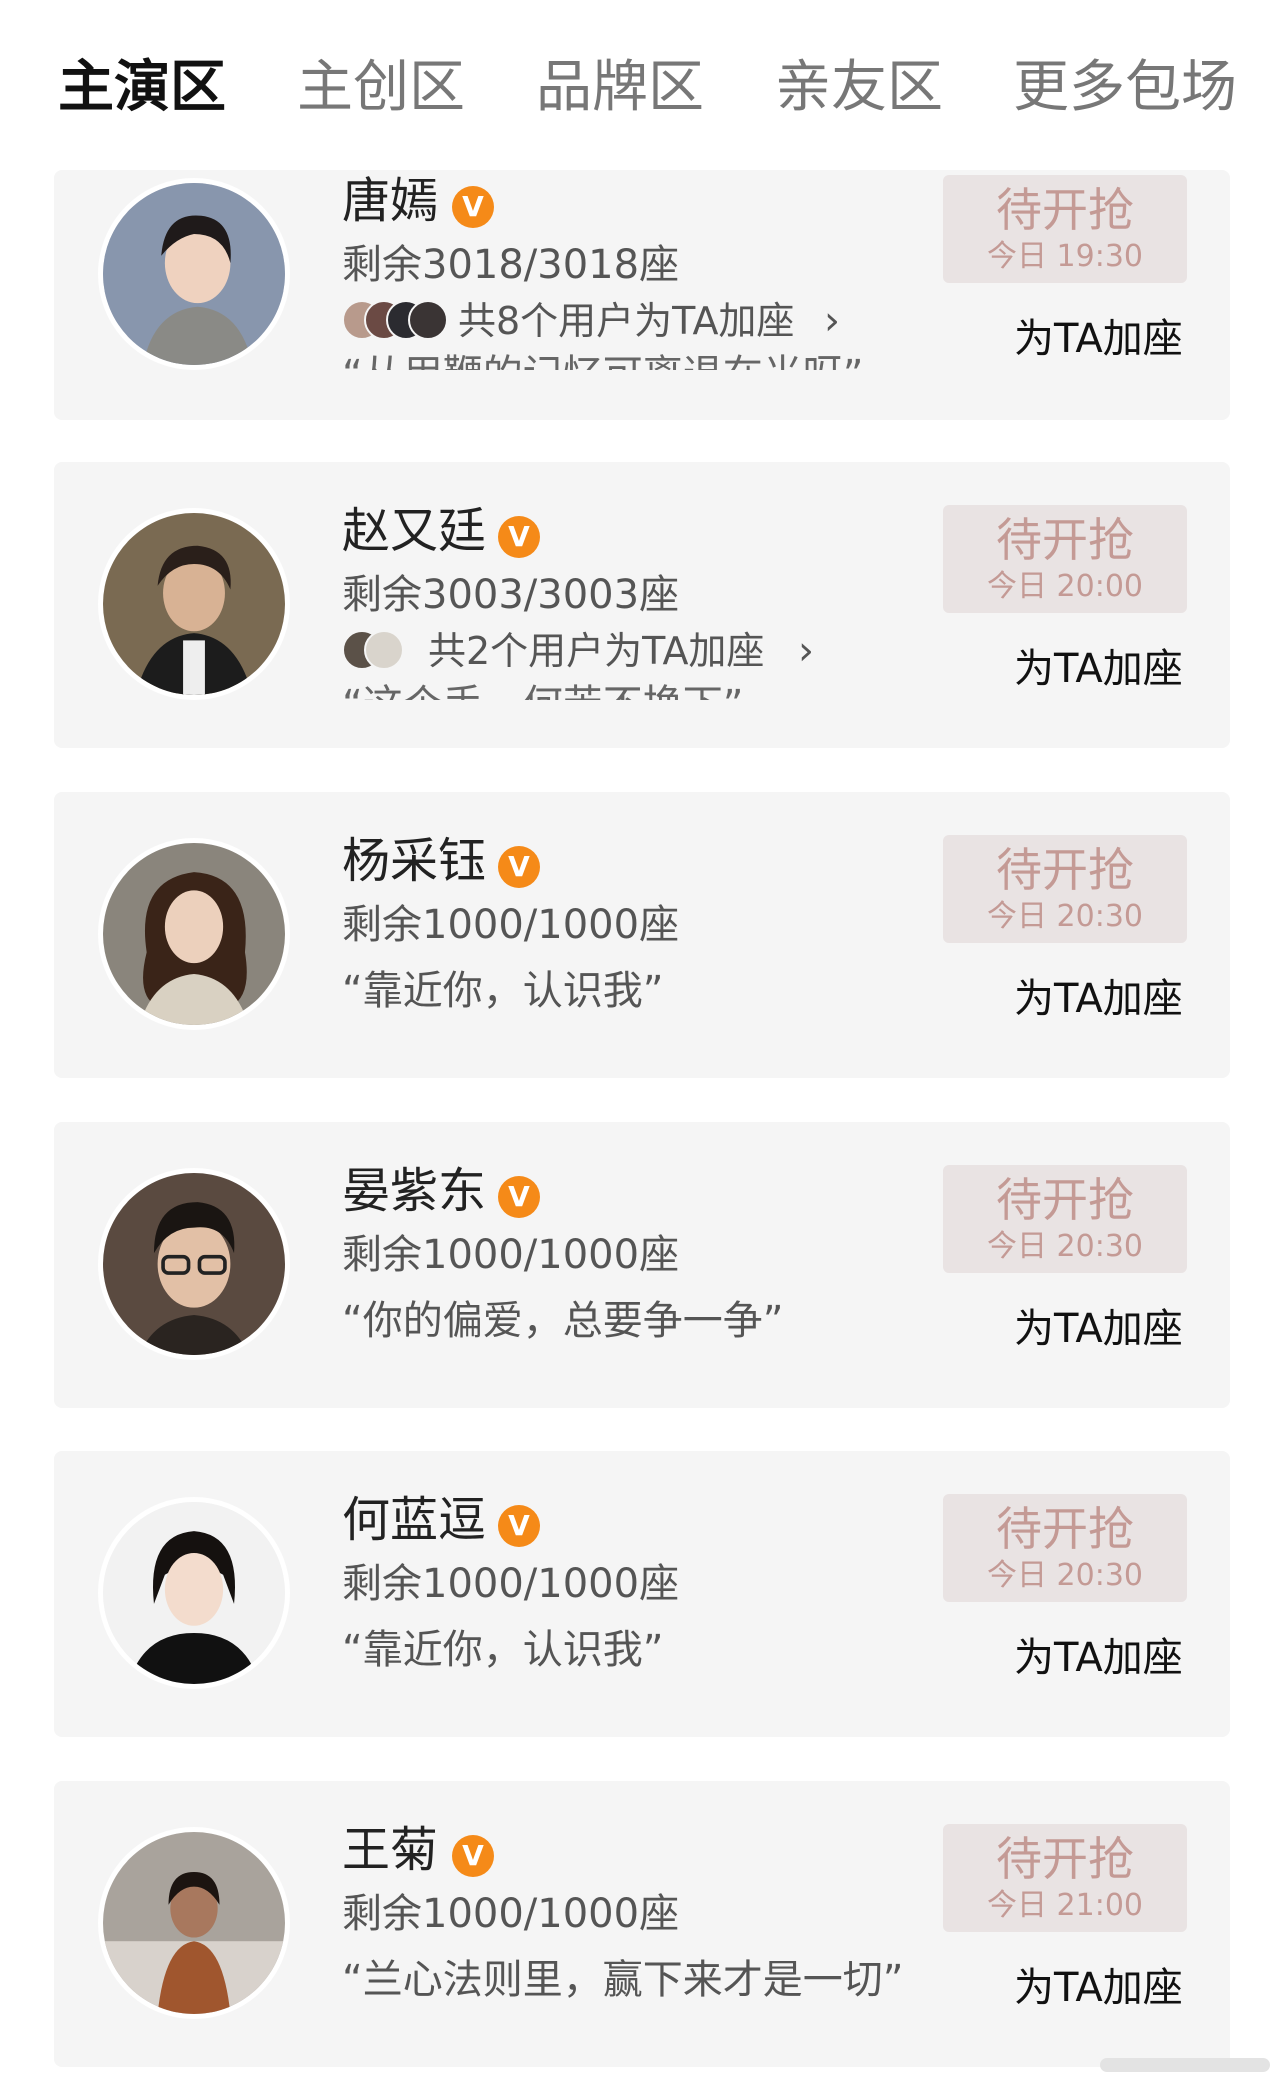  Describe the element at coordinates (511, 265) in the screenshot. I see `seats-remaining: 剩余3018/3018座` at that location.